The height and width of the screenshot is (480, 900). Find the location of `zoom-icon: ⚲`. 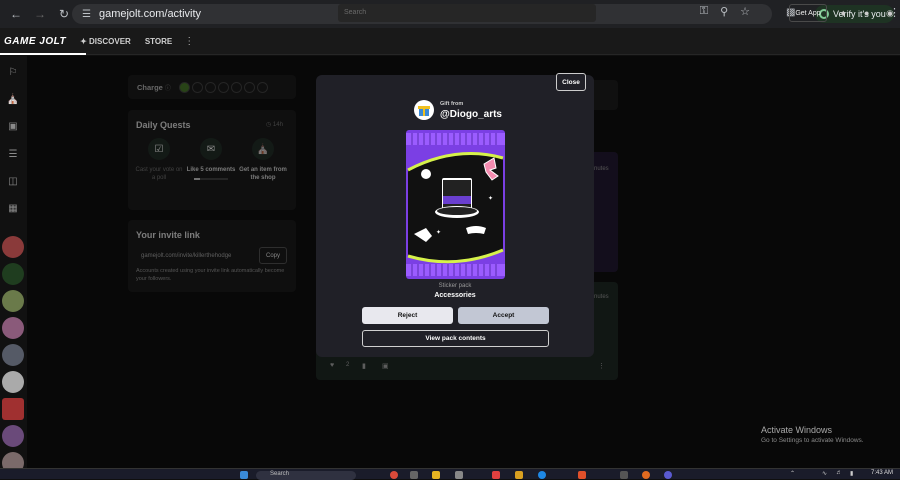

zoom-icon: ⚲ is located at coordinates (724, 11).